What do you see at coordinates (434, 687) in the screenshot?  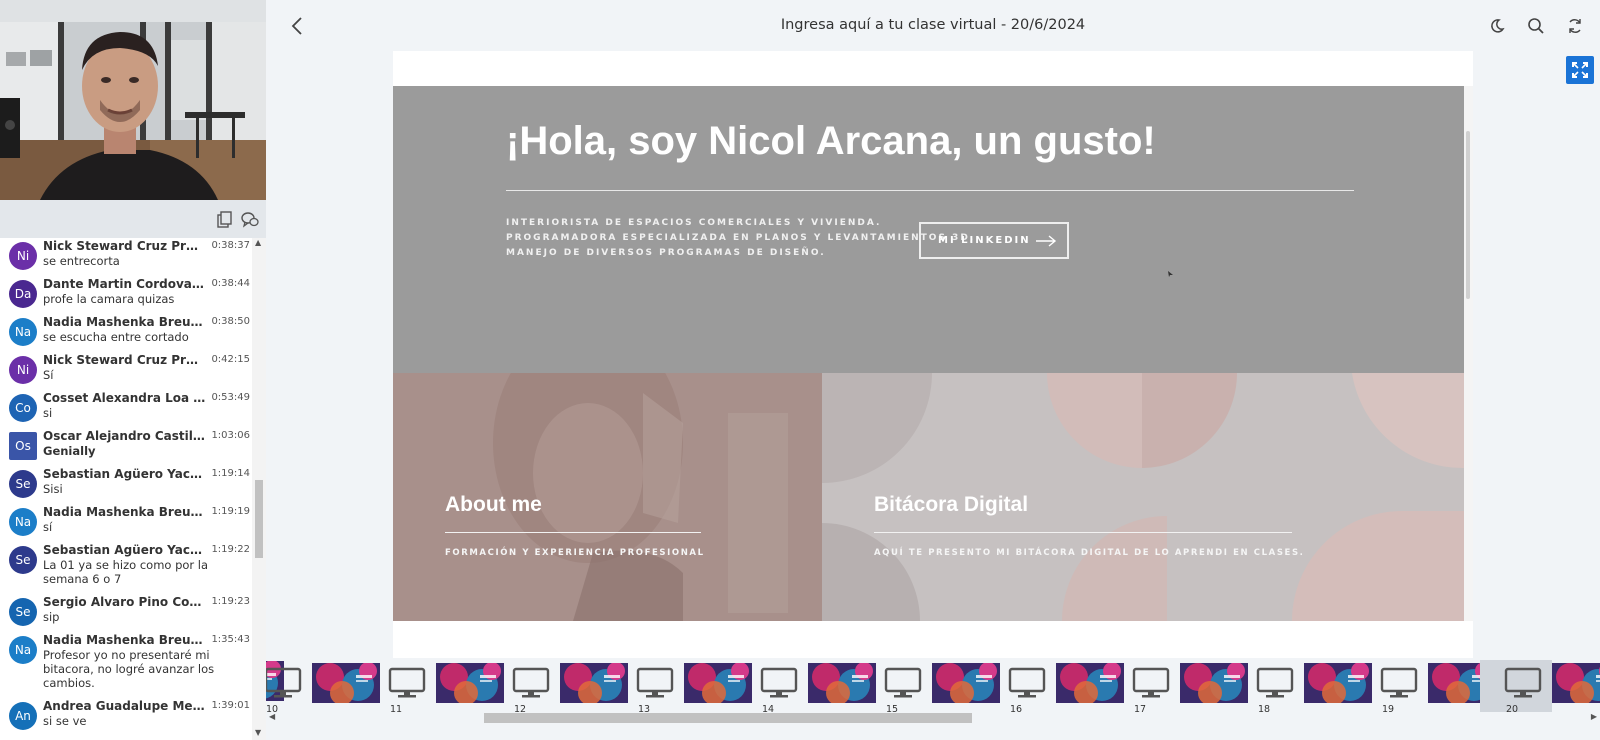 I see `slide-thumbnail: 11` at bounding box center [434, 687].